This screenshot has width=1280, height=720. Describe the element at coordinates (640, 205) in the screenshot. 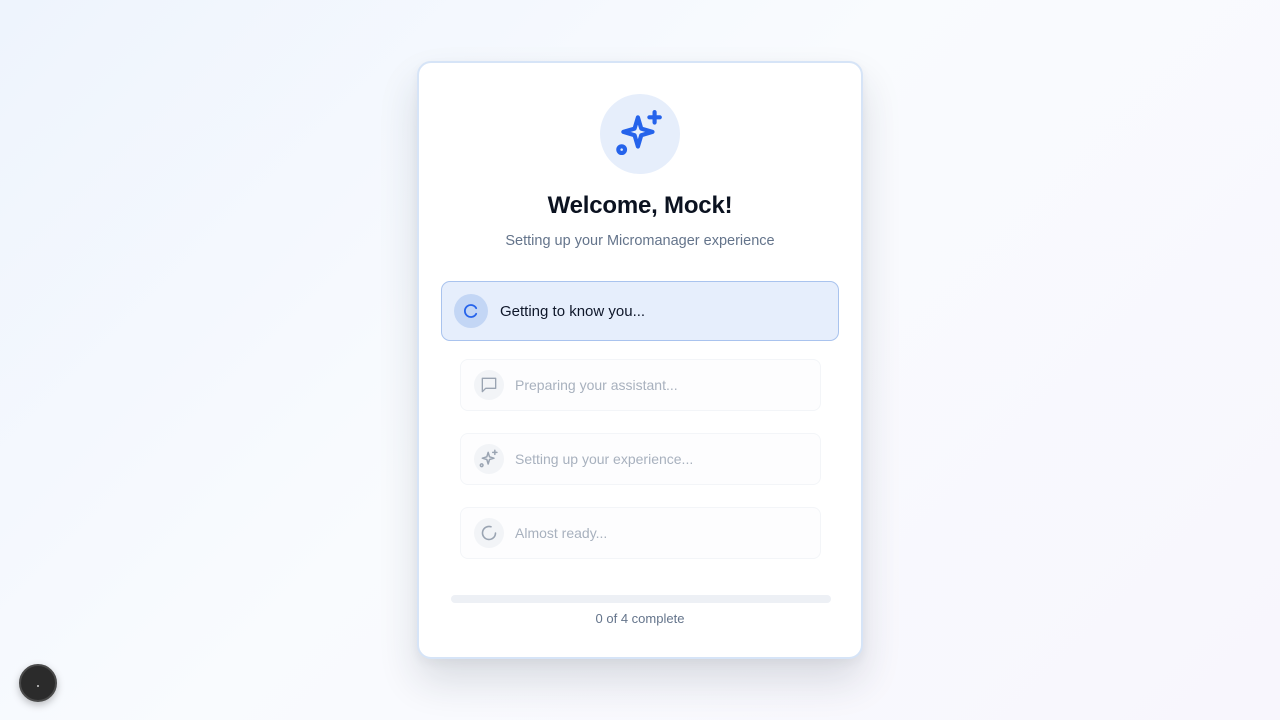

I see `welcome-title: Welcome, Mock!` at that location.